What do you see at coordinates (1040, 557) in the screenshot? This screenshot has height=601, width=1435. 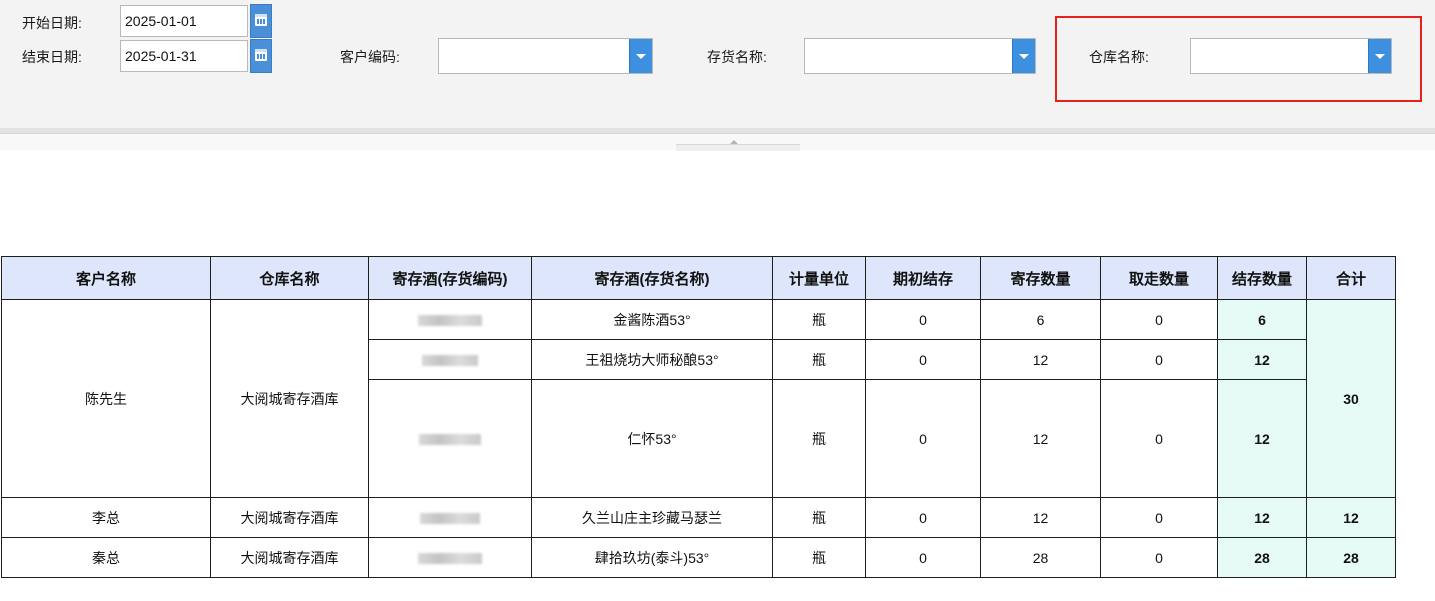 I see `deposit-cell: 28` at bounding box center [1040, 557].